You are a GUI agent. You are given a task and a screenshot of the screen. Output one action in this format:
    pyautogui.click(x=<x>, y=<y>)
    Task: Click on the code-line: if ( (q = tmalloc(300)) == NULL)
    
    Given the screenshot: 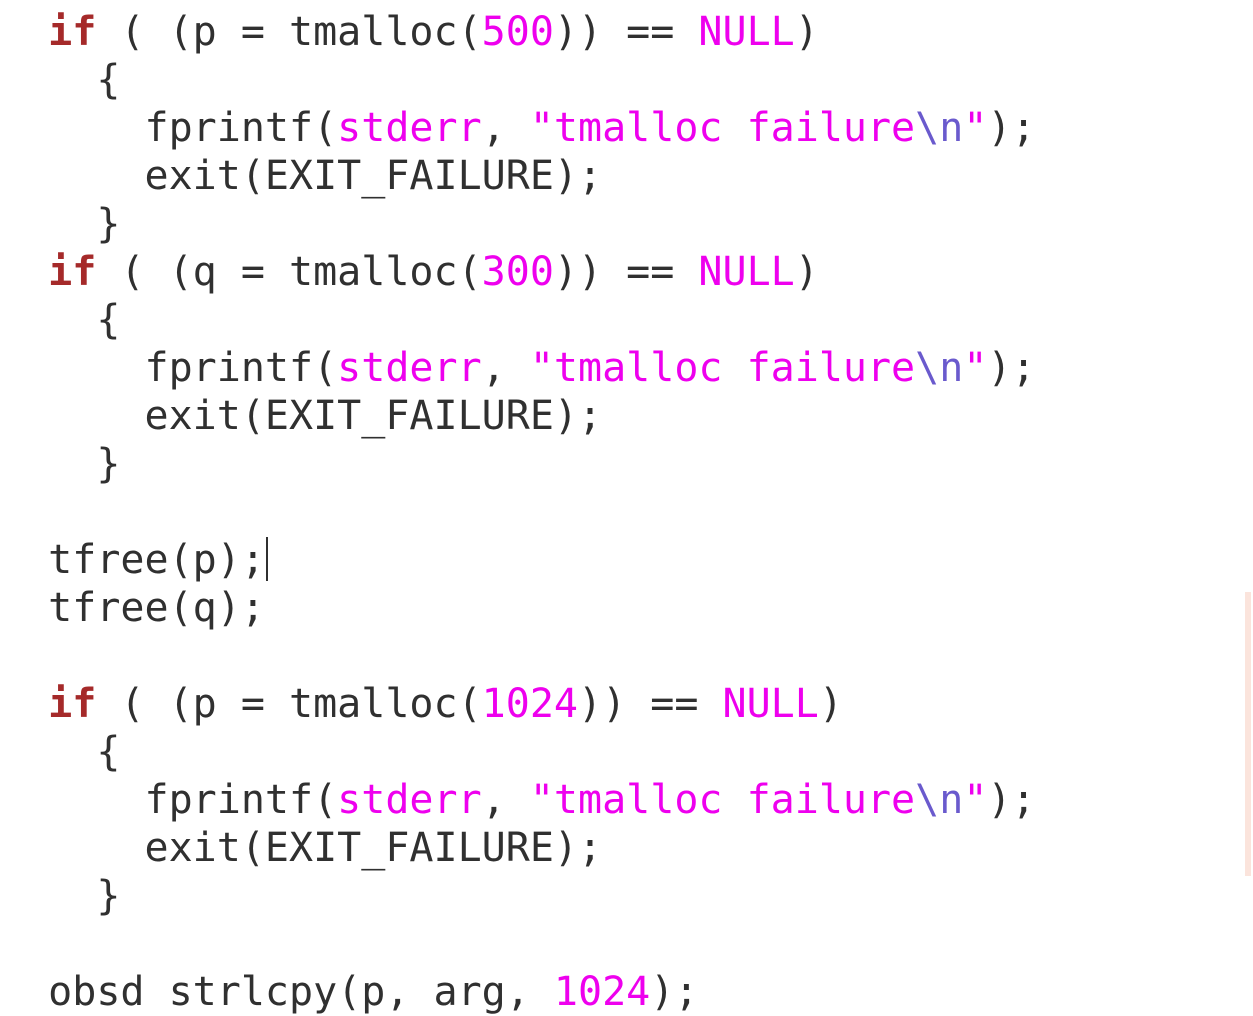 What is the action you would take?
    pyautogui.click(x=518, y=272)
    